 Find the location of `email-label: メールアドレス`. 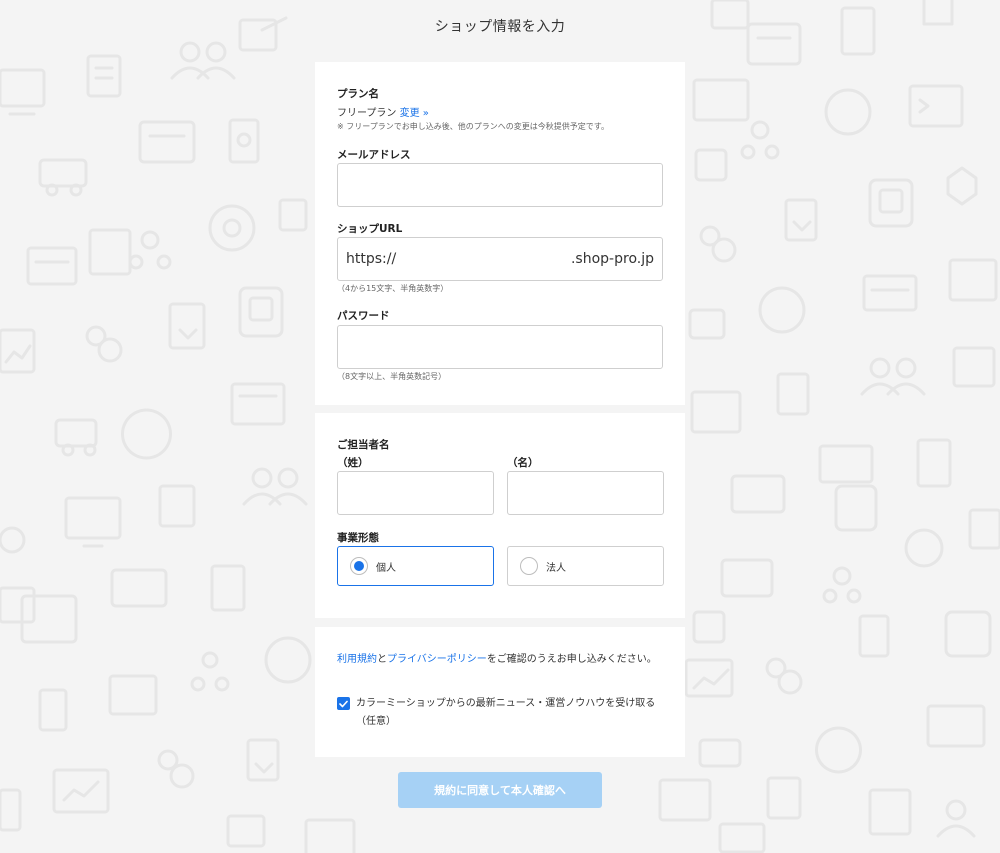

email-label: メールアドレス is located at coordinates (374, 155).